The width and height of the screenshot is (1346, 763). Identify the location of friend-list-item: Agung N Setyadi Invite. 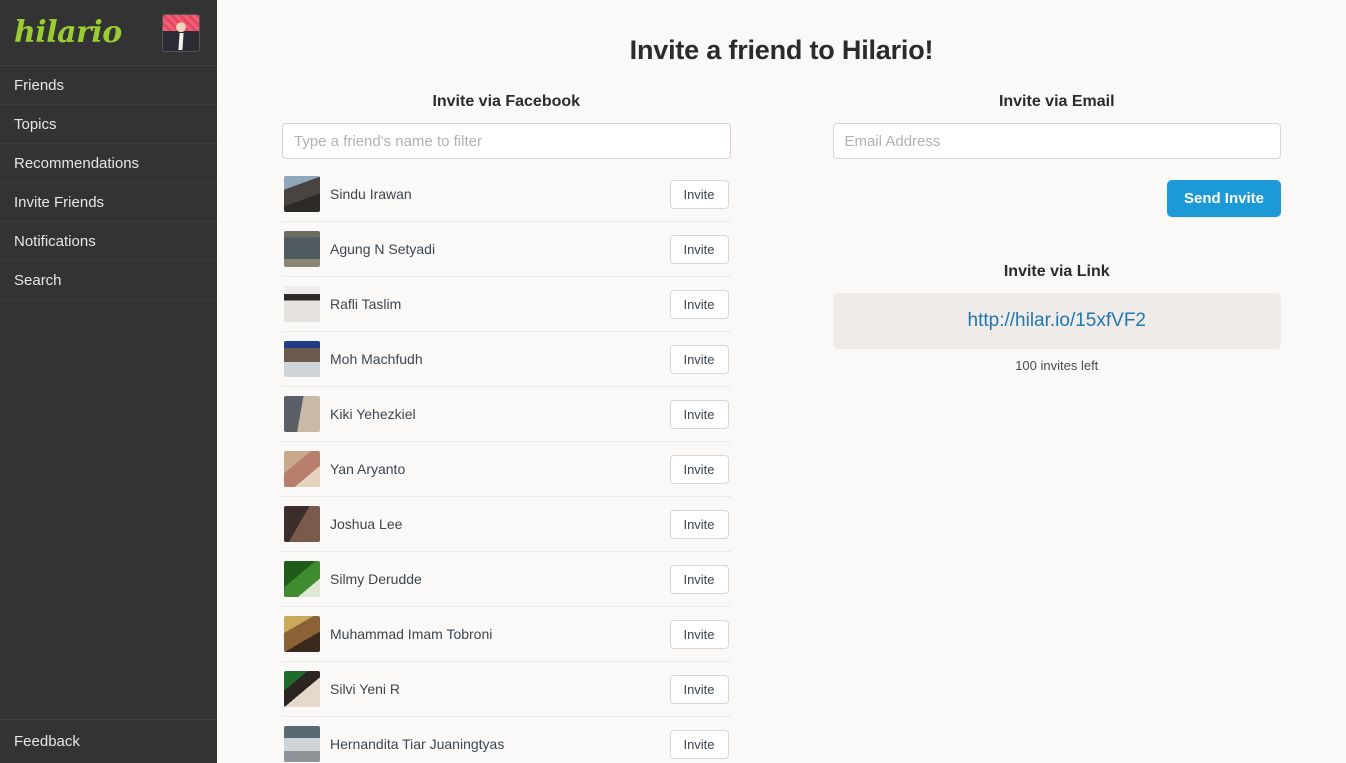
(506, 249).